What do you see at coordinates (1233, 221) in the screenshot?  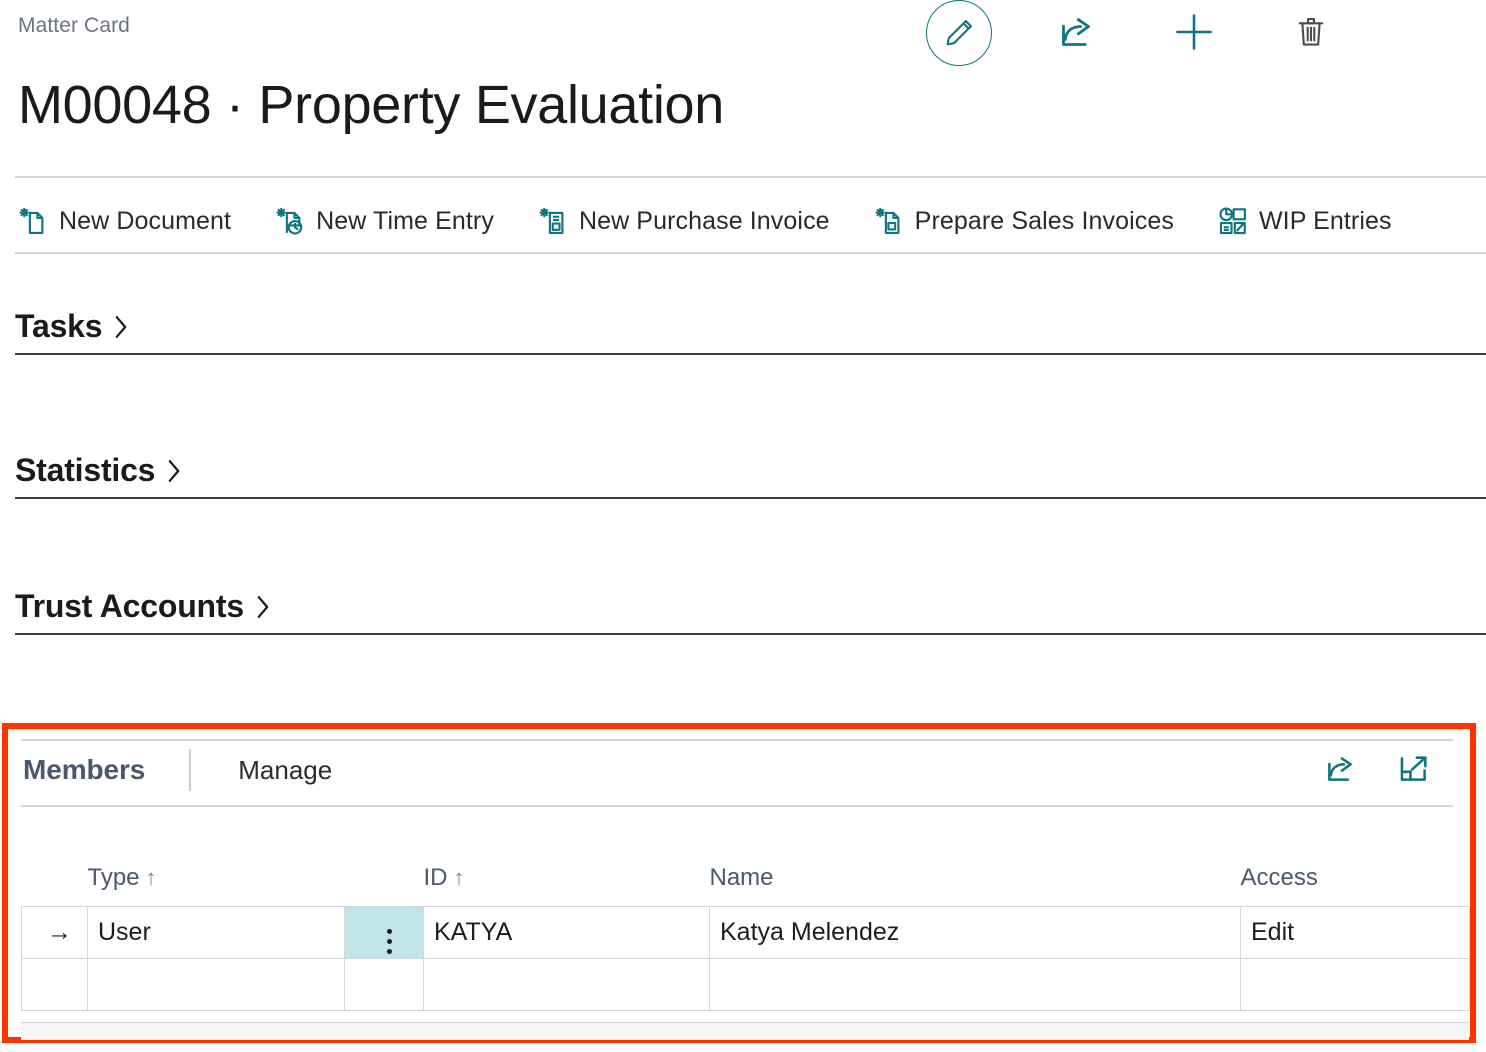 I see `wip-entries-icon` at bounding box center [1233, 221].